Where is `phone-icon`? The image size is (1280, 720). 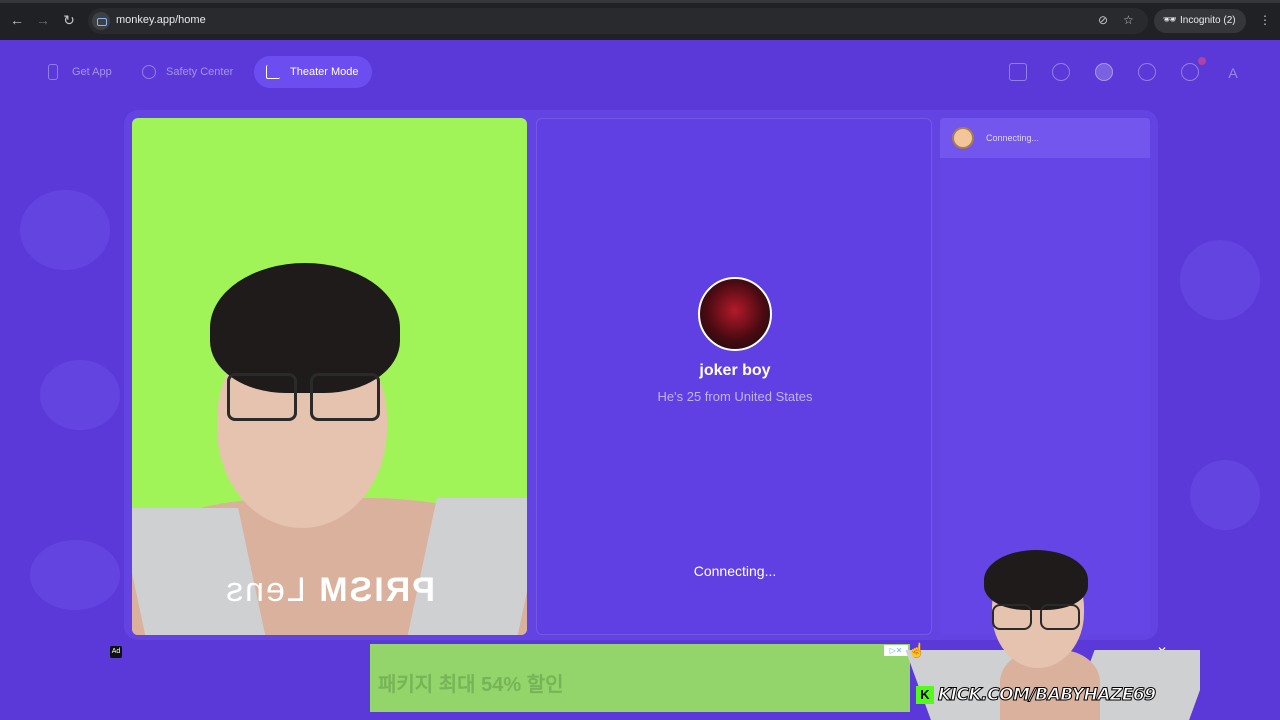 phone-icon is located at coordinates (53, 72).